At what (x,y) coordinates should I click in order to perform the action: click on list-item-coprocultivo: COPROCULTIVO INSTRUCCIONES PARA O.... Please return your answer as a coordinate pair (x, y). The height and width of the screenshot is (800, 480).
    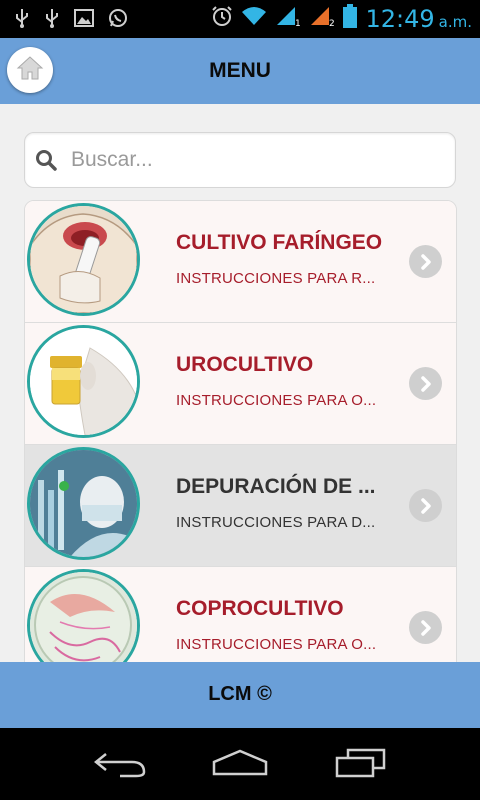
    Looking at the image, I should click on (240, 614).